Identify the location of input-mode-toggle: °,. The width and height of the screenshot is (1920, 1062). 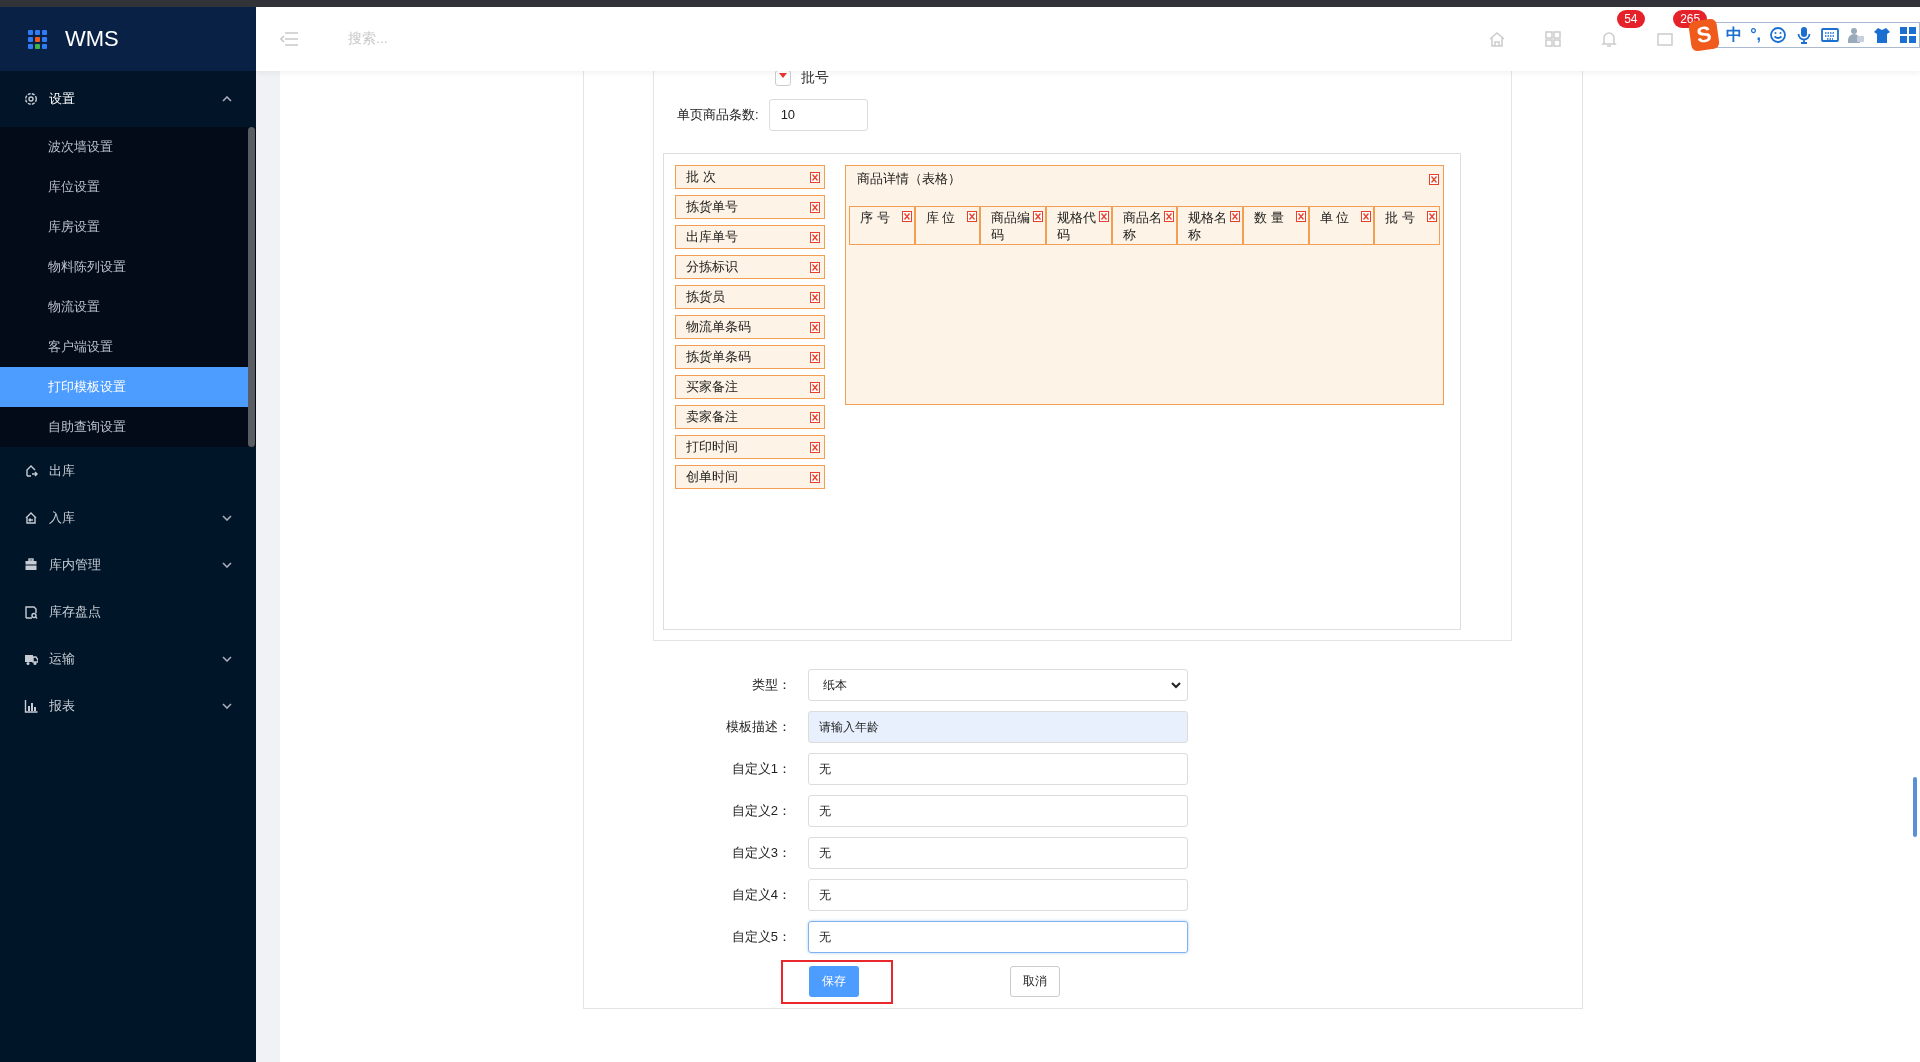
(1755, 35).